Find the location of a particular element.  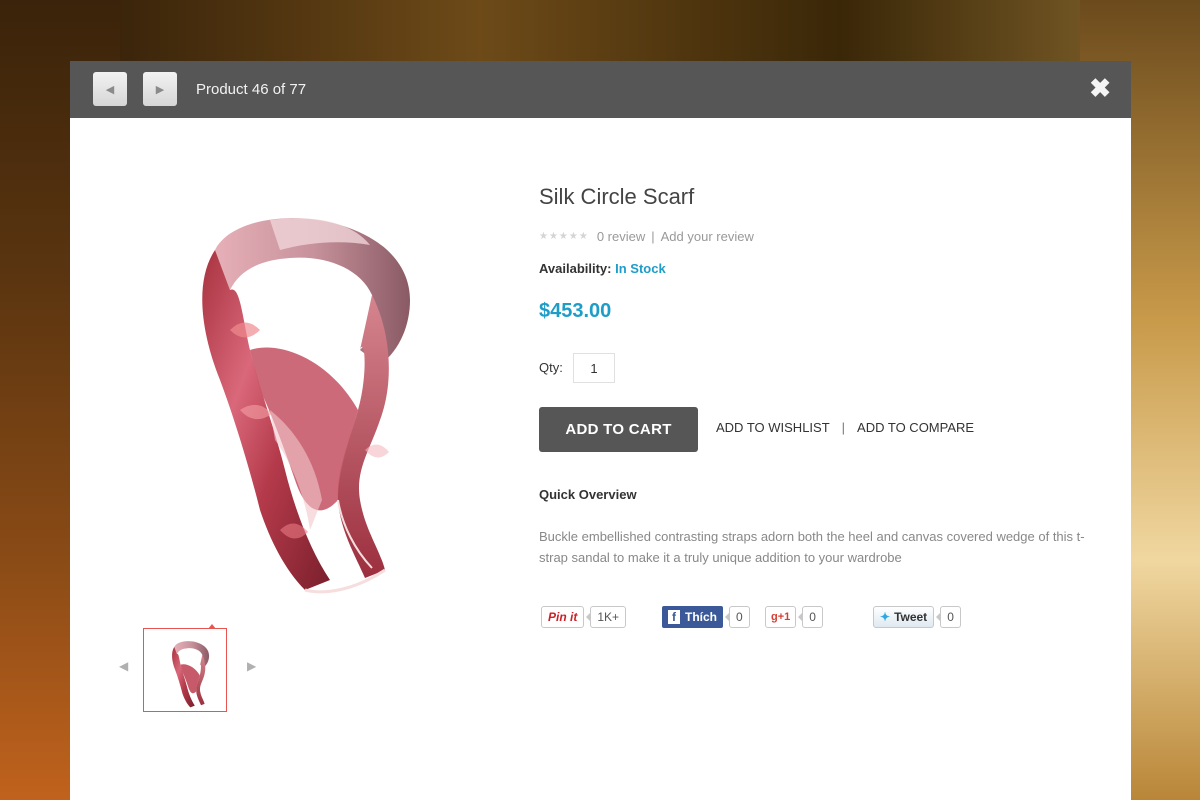

add-to-compare-link: ADD TO COMPARE is located at coordinates (915, 427).